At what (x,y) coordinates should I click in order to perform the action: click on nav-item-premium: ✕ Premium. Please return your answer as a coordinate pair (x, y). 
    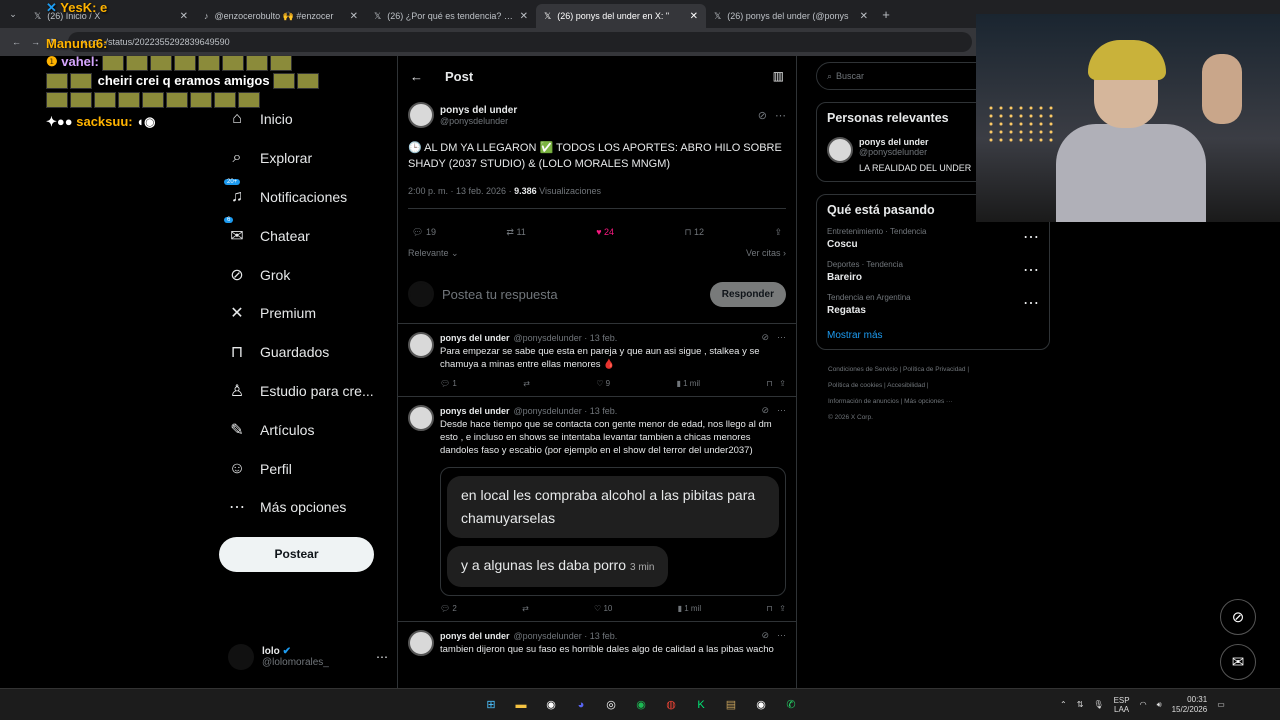
    Looking at the image, I should click on (308, 313).